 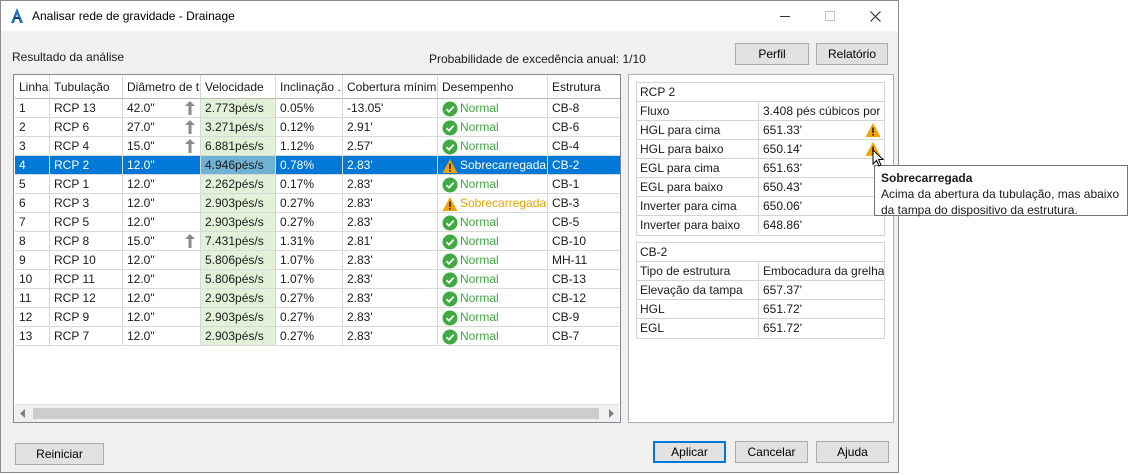 What do you see at coordinates (782, 206) in the screenshot?
I see `property-value: 650.06'` at bounding box center [782, 206].